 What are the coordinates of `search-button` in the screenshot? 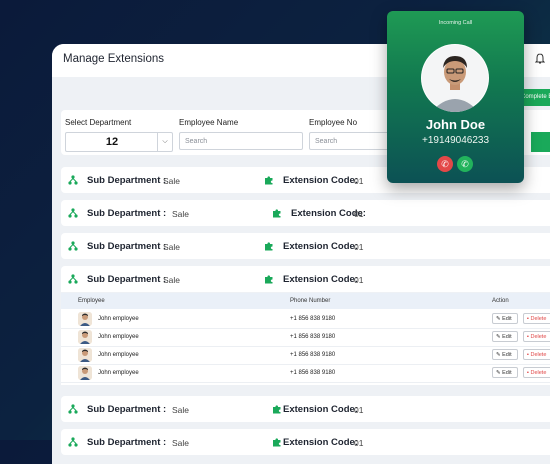 It's located at (540, 142).